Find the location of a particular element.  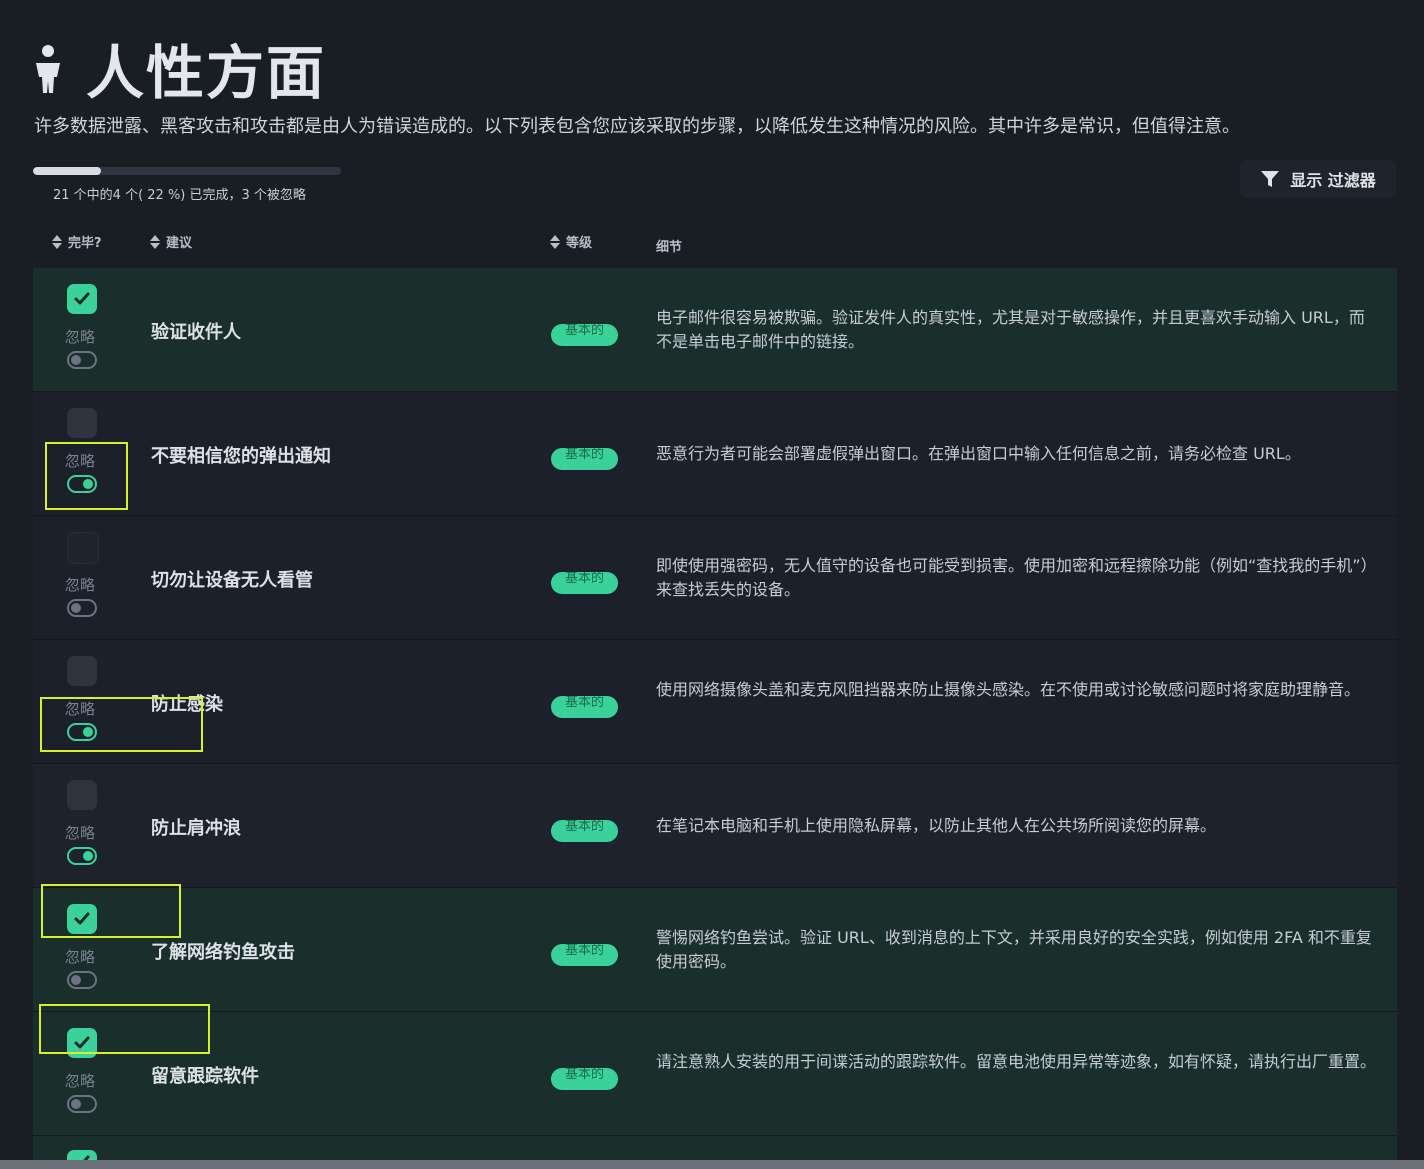

column-header-level: 等级 is located at coordinates (571, 241).